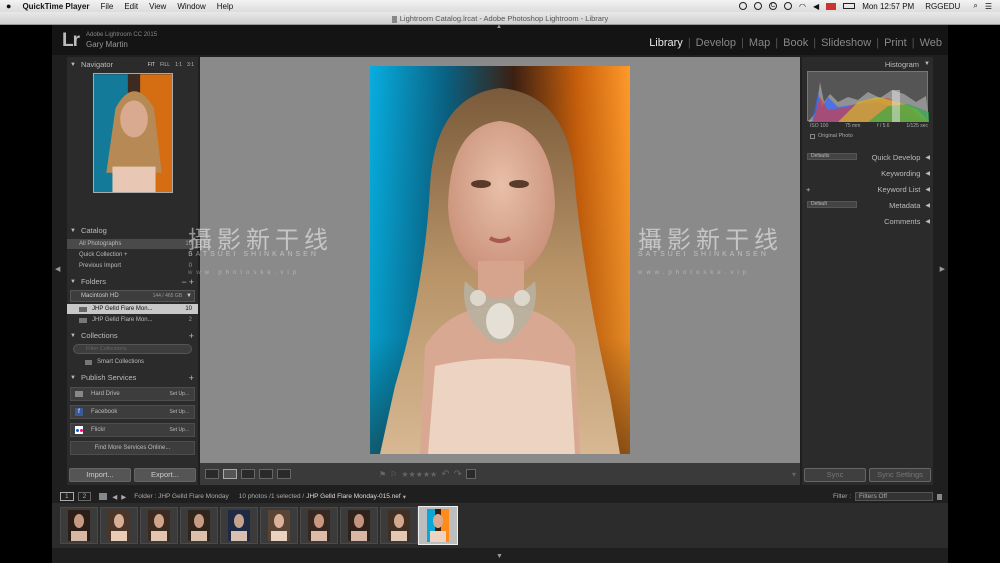  I want to click on left-panel-toggle-icon: ◀, so click(57, 269).